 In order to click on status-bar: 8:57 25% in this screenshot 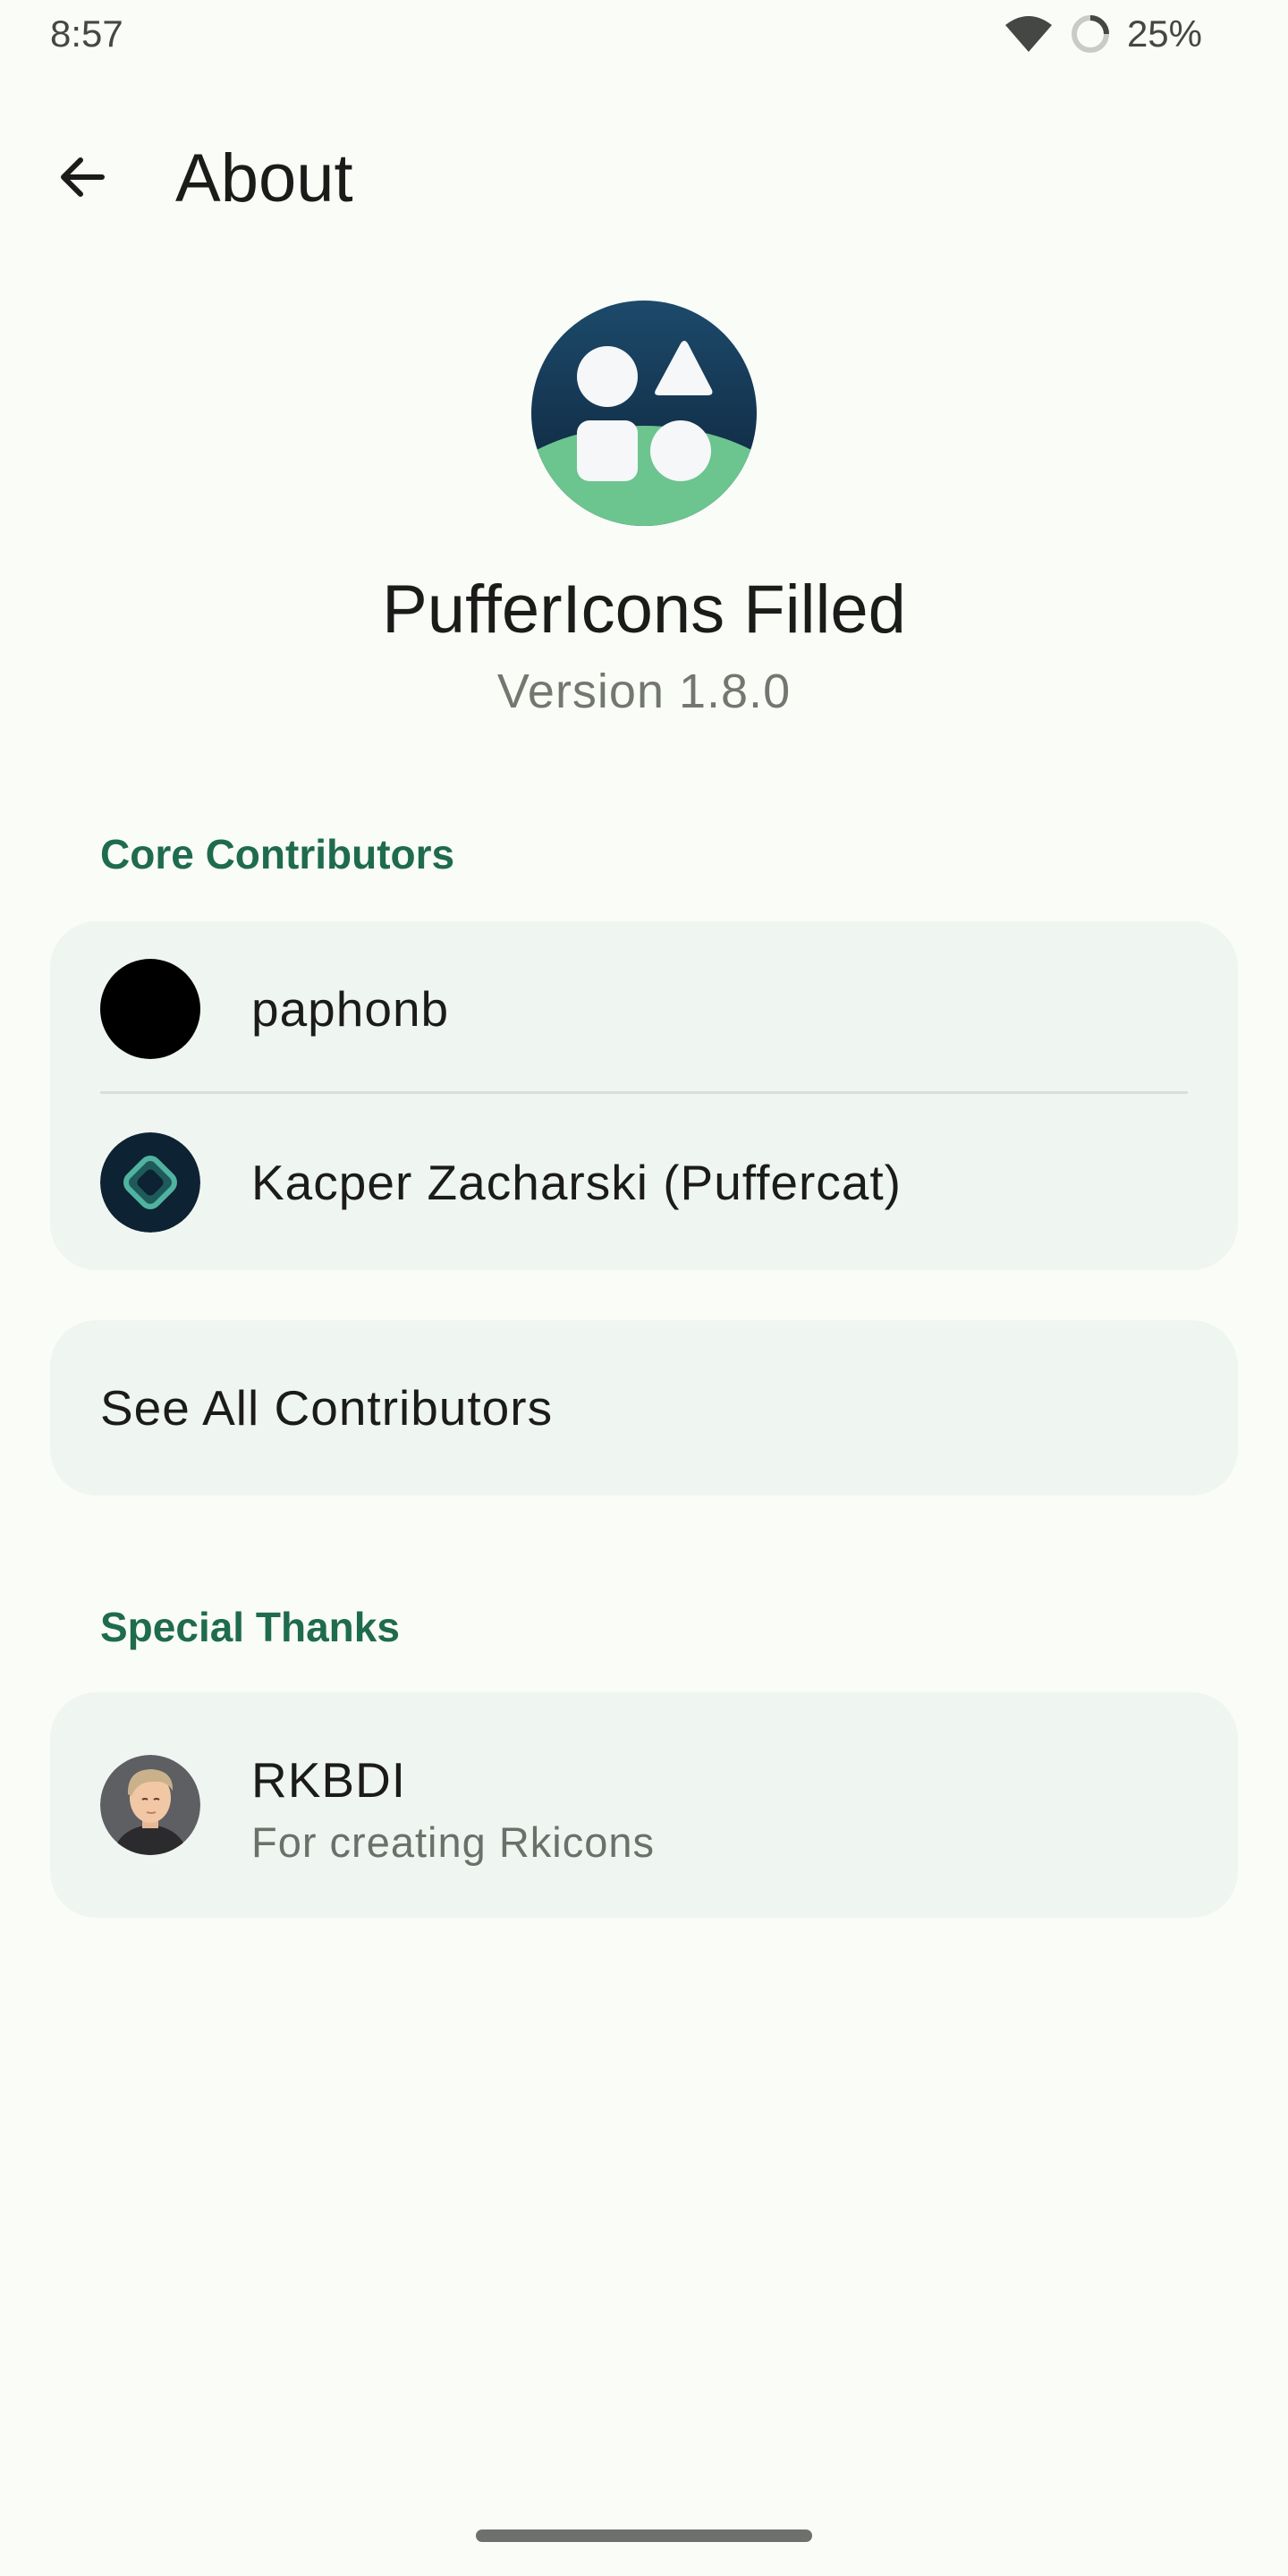, I will do `click(644, 36)`.